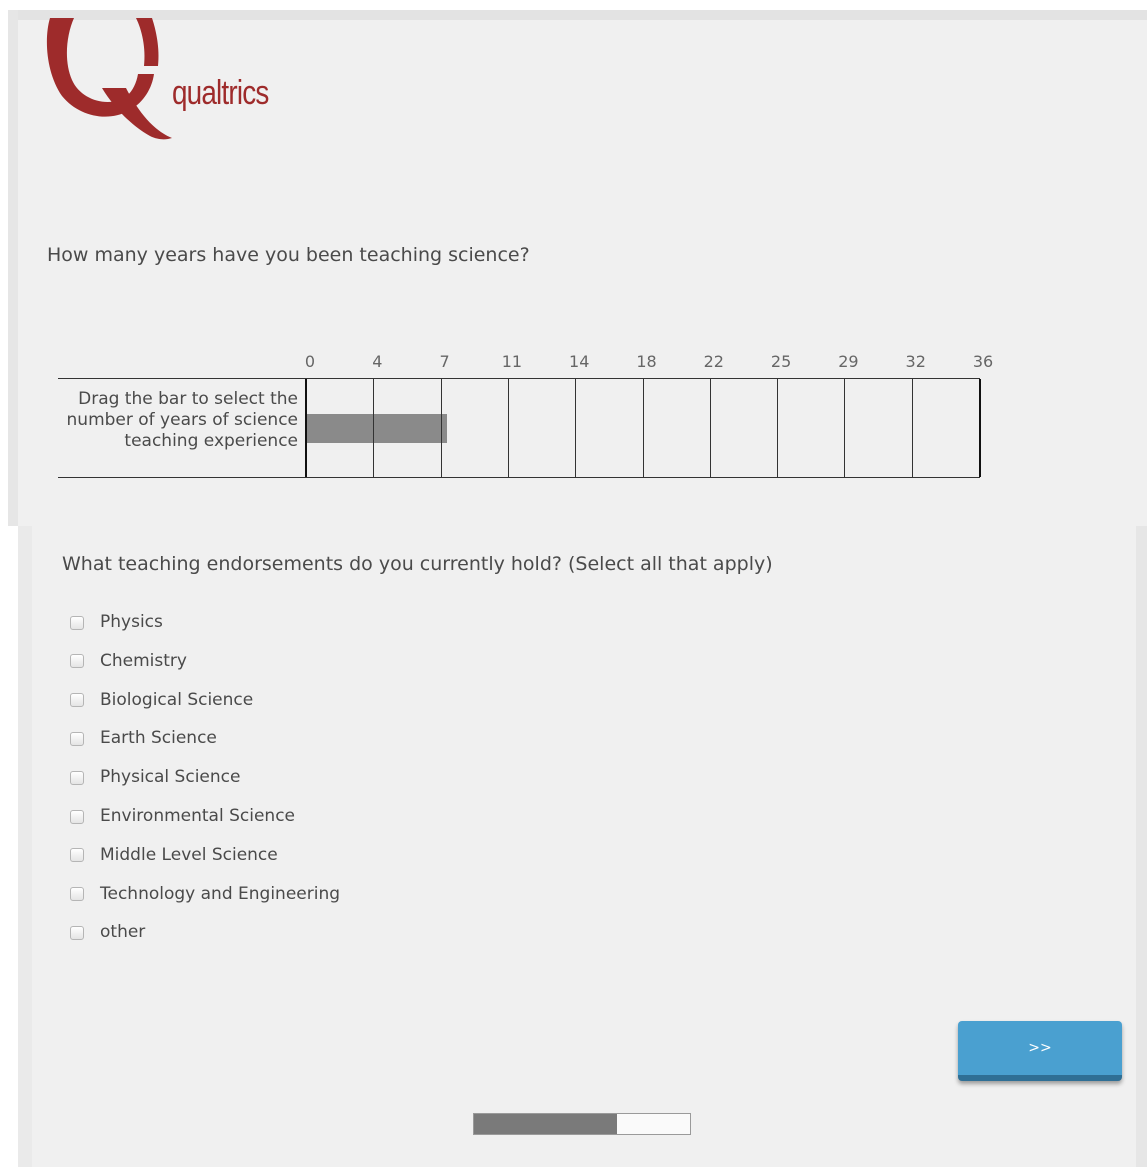 This screenshot has height=1173, width=1147. I want to click on slider-tick-label: 18, so click(646, 361).